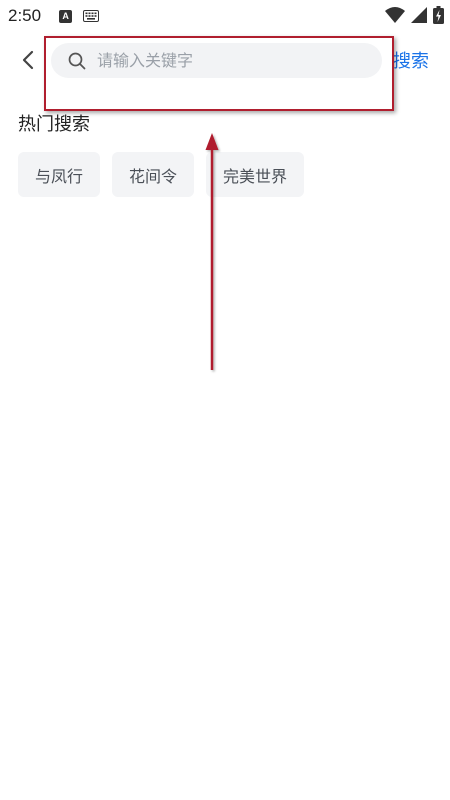 This screenshot has height=800, width=450. What do you see at coordinates (54, 124) in the screenshot?
I see `hot-search-title: 热门搜索` at bounding box center [54, 124].